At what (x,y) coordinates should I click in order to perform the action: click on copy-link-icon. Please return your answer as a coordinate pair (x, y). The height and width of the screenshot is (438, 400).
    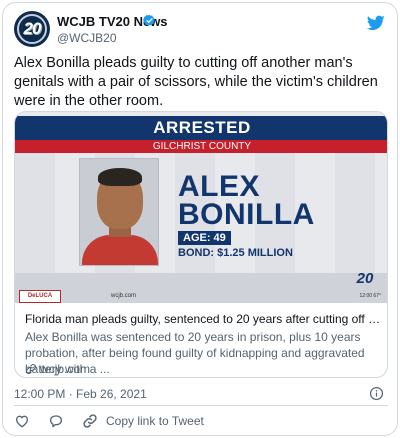
    Looking at the image, I should click on (90, 421).